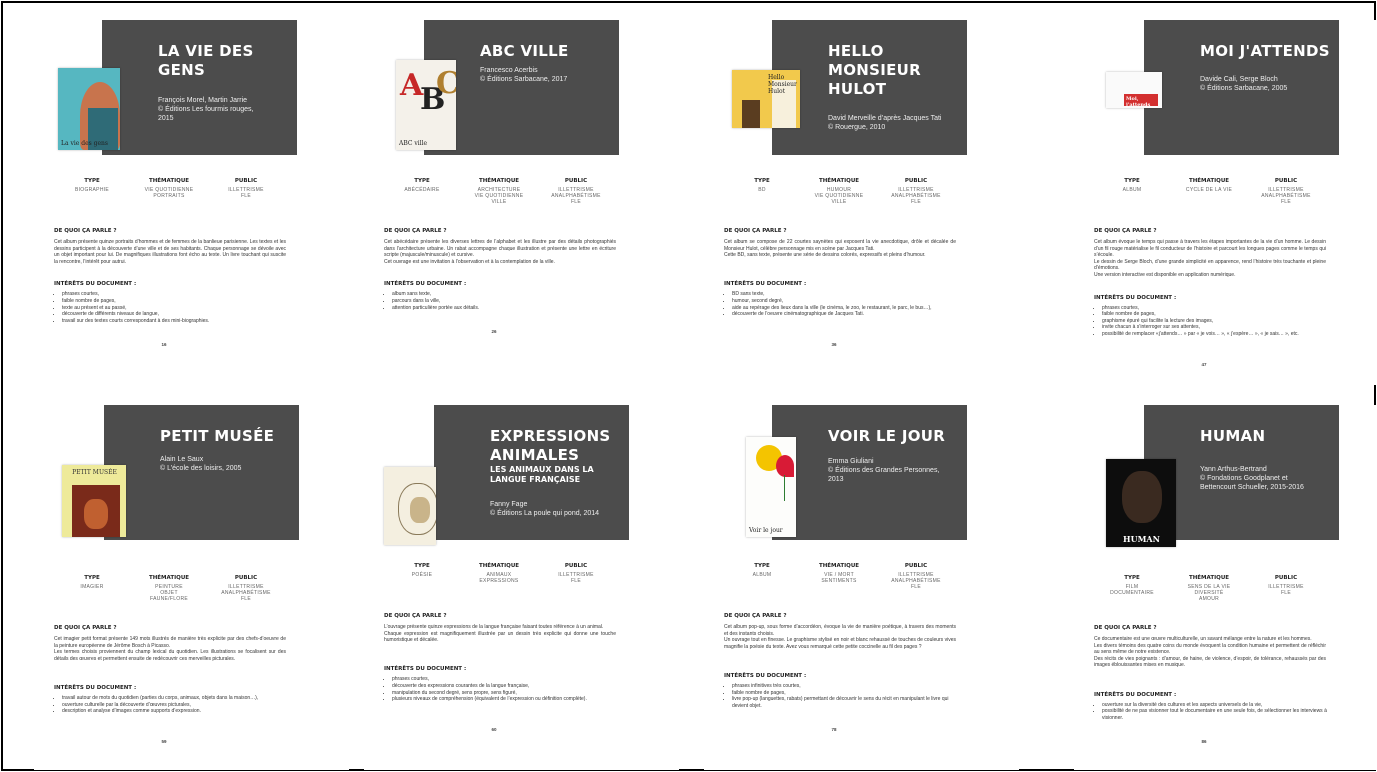 The height and width of the screenshot is (772, 1377). Describe the element at coordinates (766, 530) in the screenshot. I see `cover-title: Voir le jour` at that location.